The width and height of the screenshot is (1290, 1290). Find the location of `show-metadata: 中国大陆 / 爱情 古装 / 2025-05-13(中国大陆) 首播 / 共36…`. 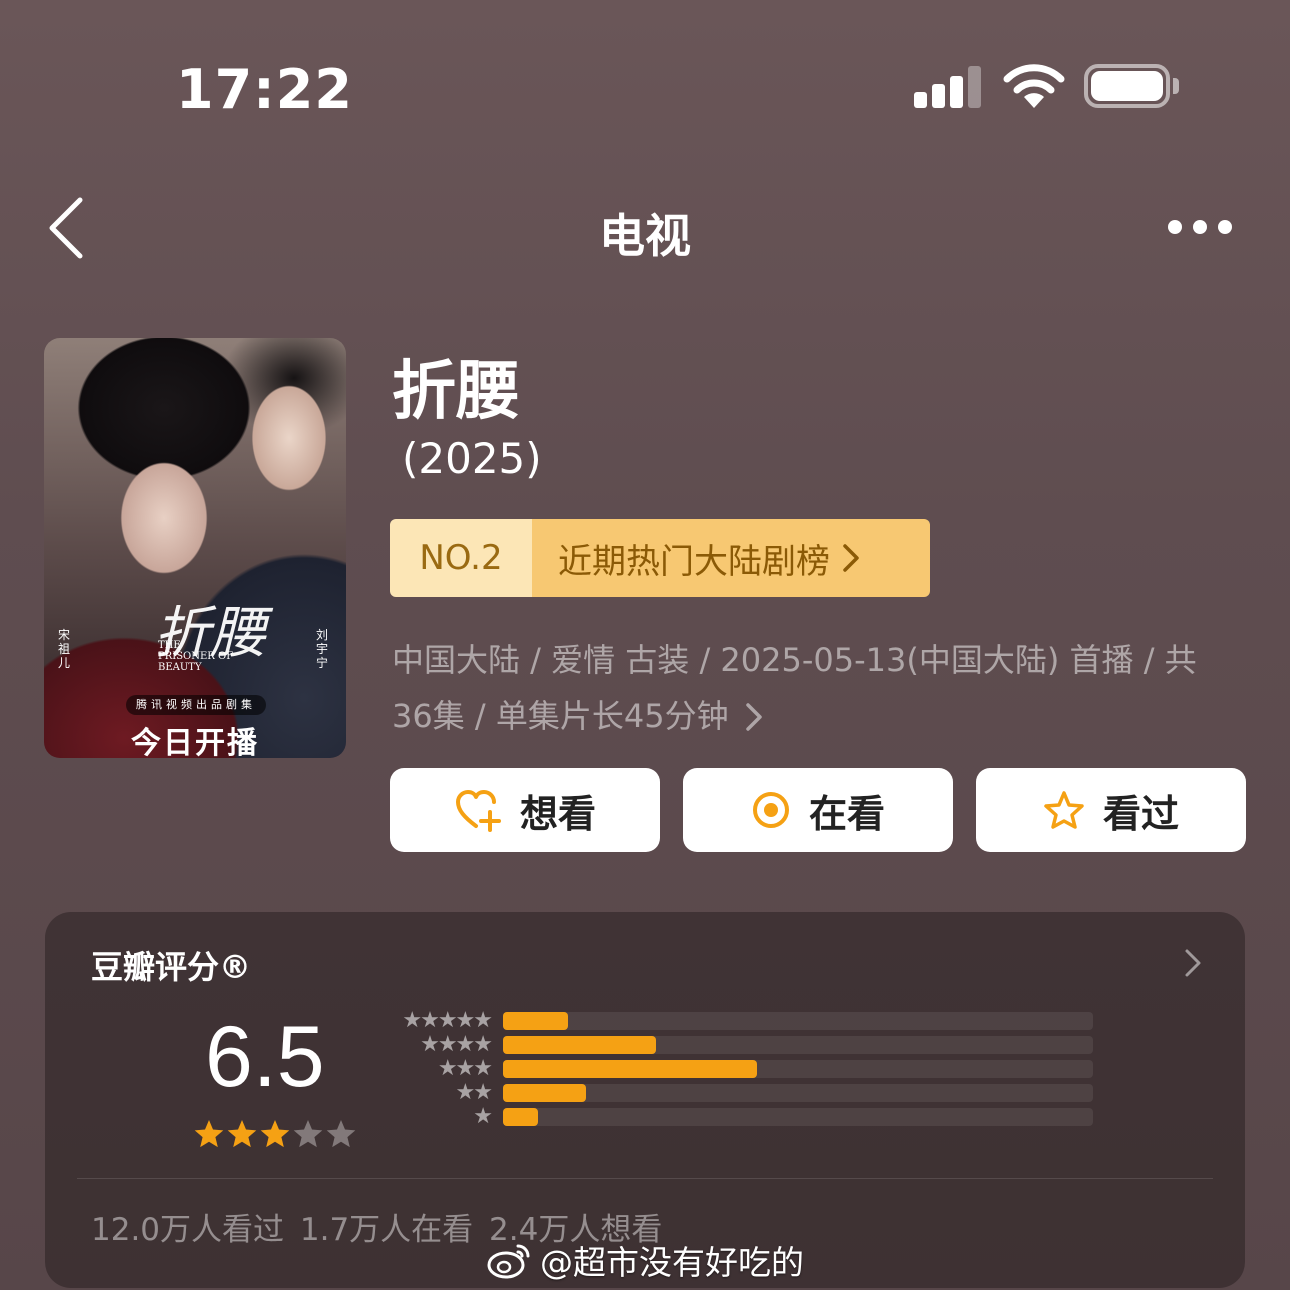

show-metadata: 中国大陆 / 爱情 古装 / 2025-05-13(中国大陆) 首播 / 共36… is located at coordinates (812, 688).